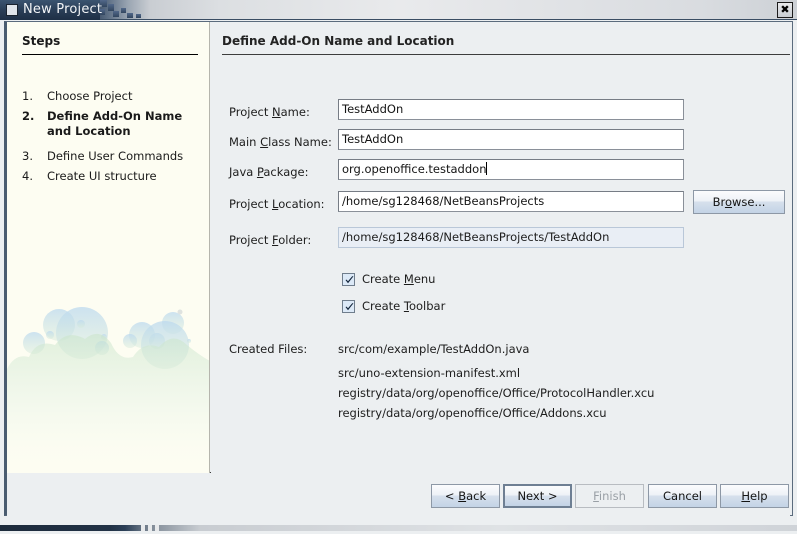 Image resolution: width=797 pixels, height=534 pixels. Describe the element at coordinates (434, 349) in the screenshot. I see `created-file-item: src/com/example/TestAddOn.java` at that location.